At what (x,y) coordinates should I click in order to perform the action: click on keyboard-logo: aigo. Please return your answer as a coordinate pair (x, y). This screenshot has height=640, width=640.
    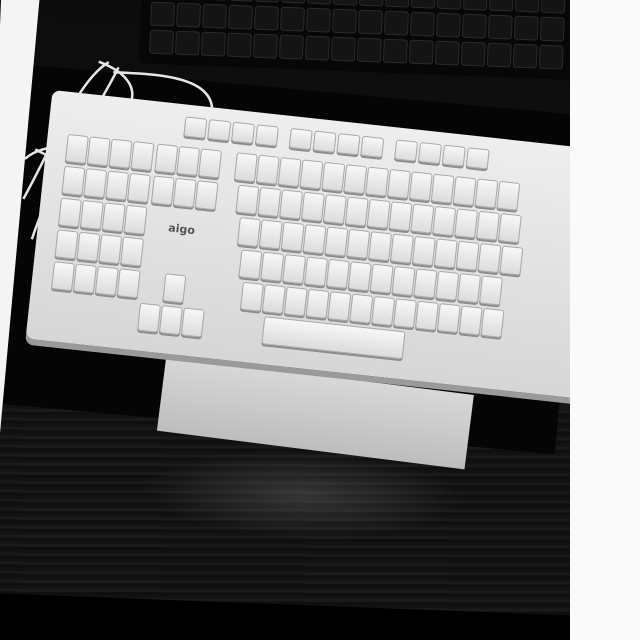
    Looking at the image, I should click on (181, 229).